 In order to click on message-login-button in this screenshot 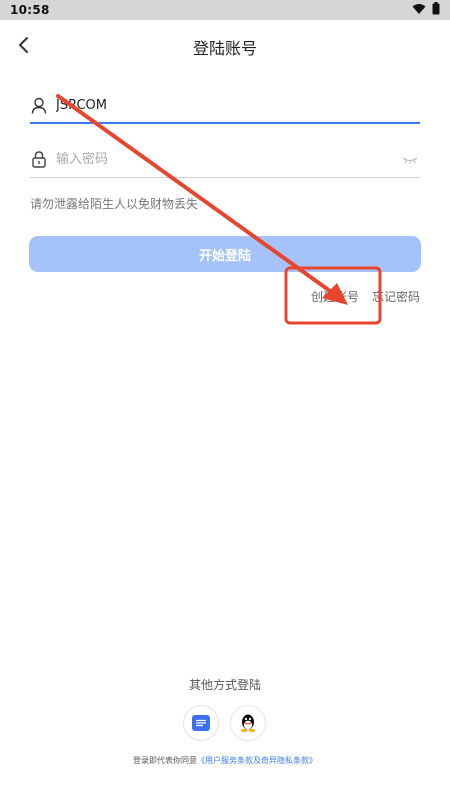, I will do `click(201, 723)`.